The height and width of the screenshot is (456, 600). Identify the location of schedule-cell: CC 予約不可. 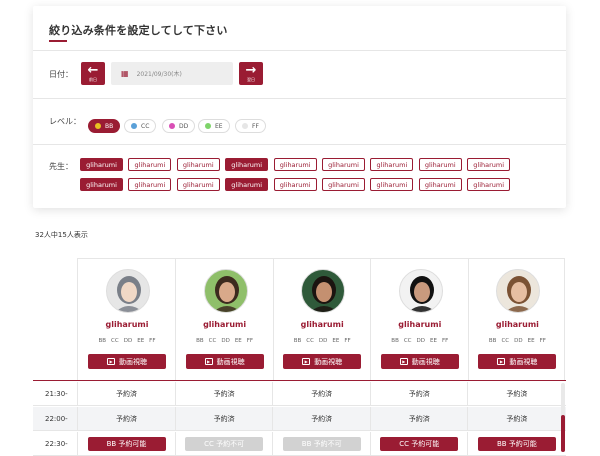
(223, 444).